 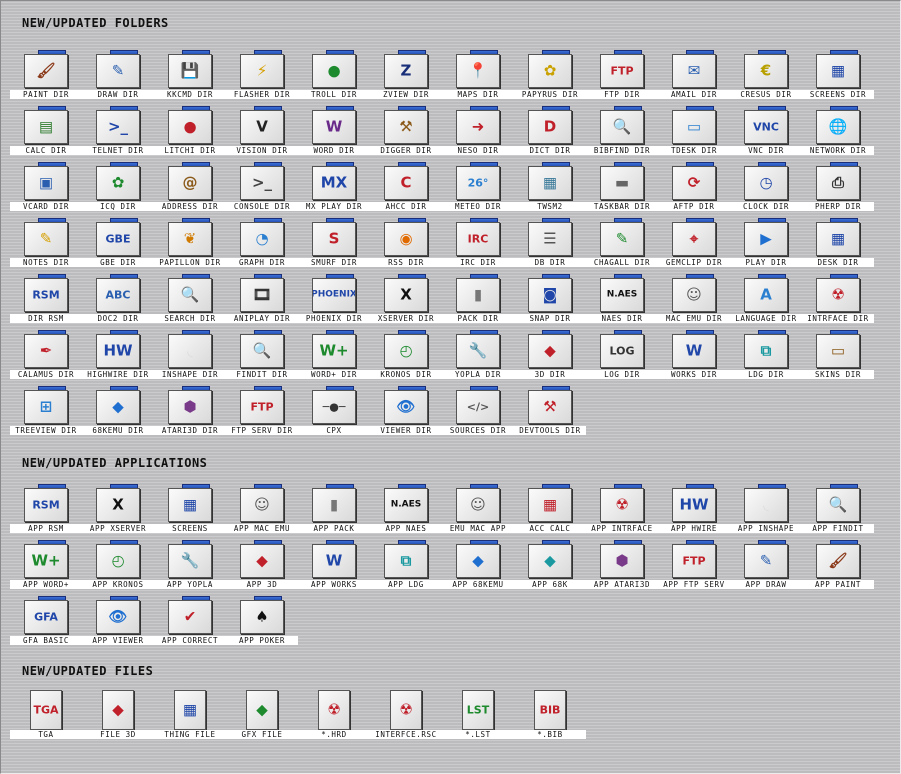 I want to click on icon-label: APP ATARI3D, so click(x=622, y=584).